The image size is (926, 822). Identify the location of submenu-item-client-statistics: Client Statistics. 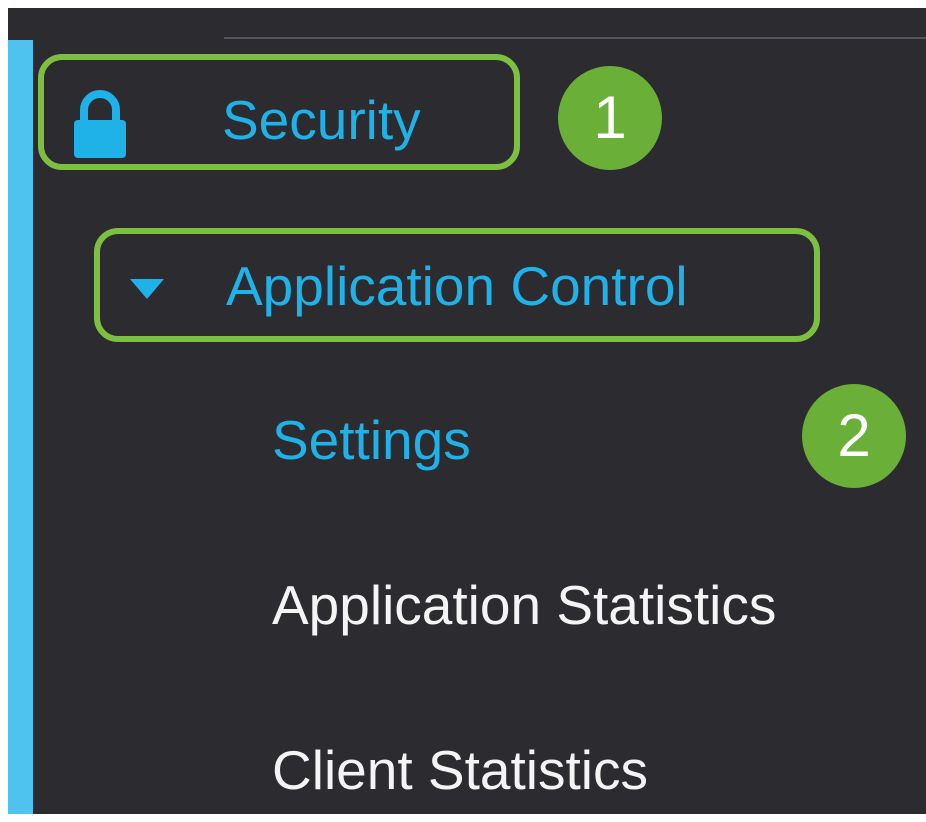
(460, 770).